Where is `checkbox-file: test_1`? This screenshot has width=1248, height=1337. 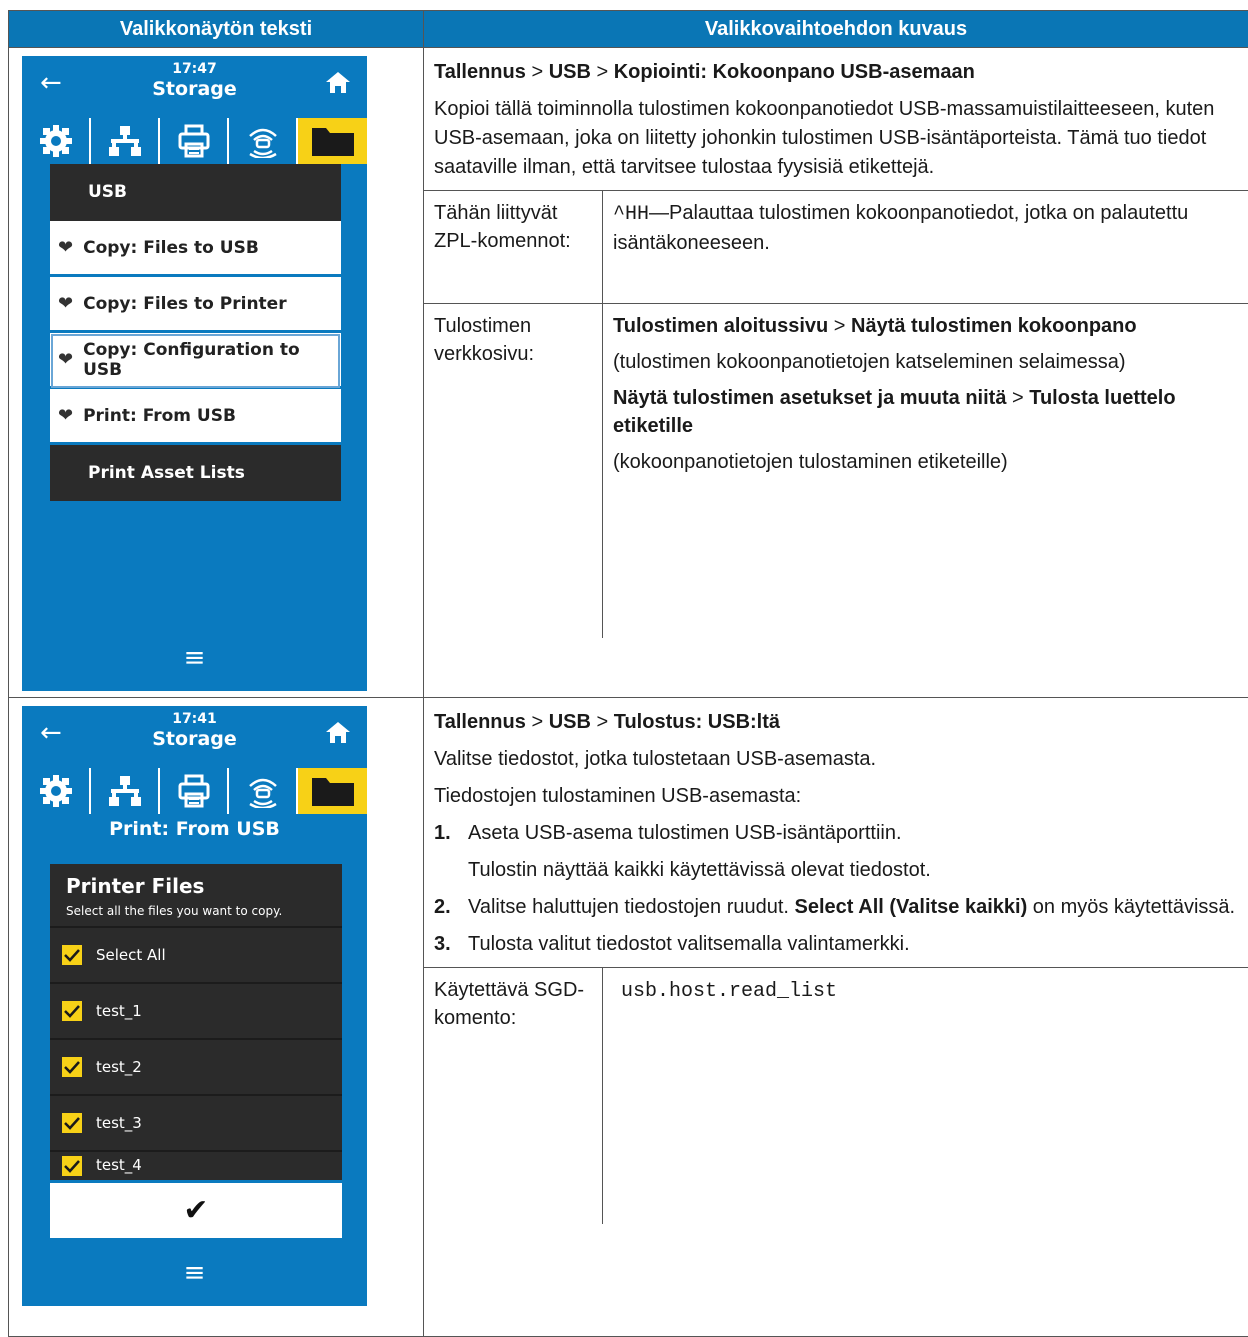
checkbox-file: test_1 is located at coordinates (196, 1010).